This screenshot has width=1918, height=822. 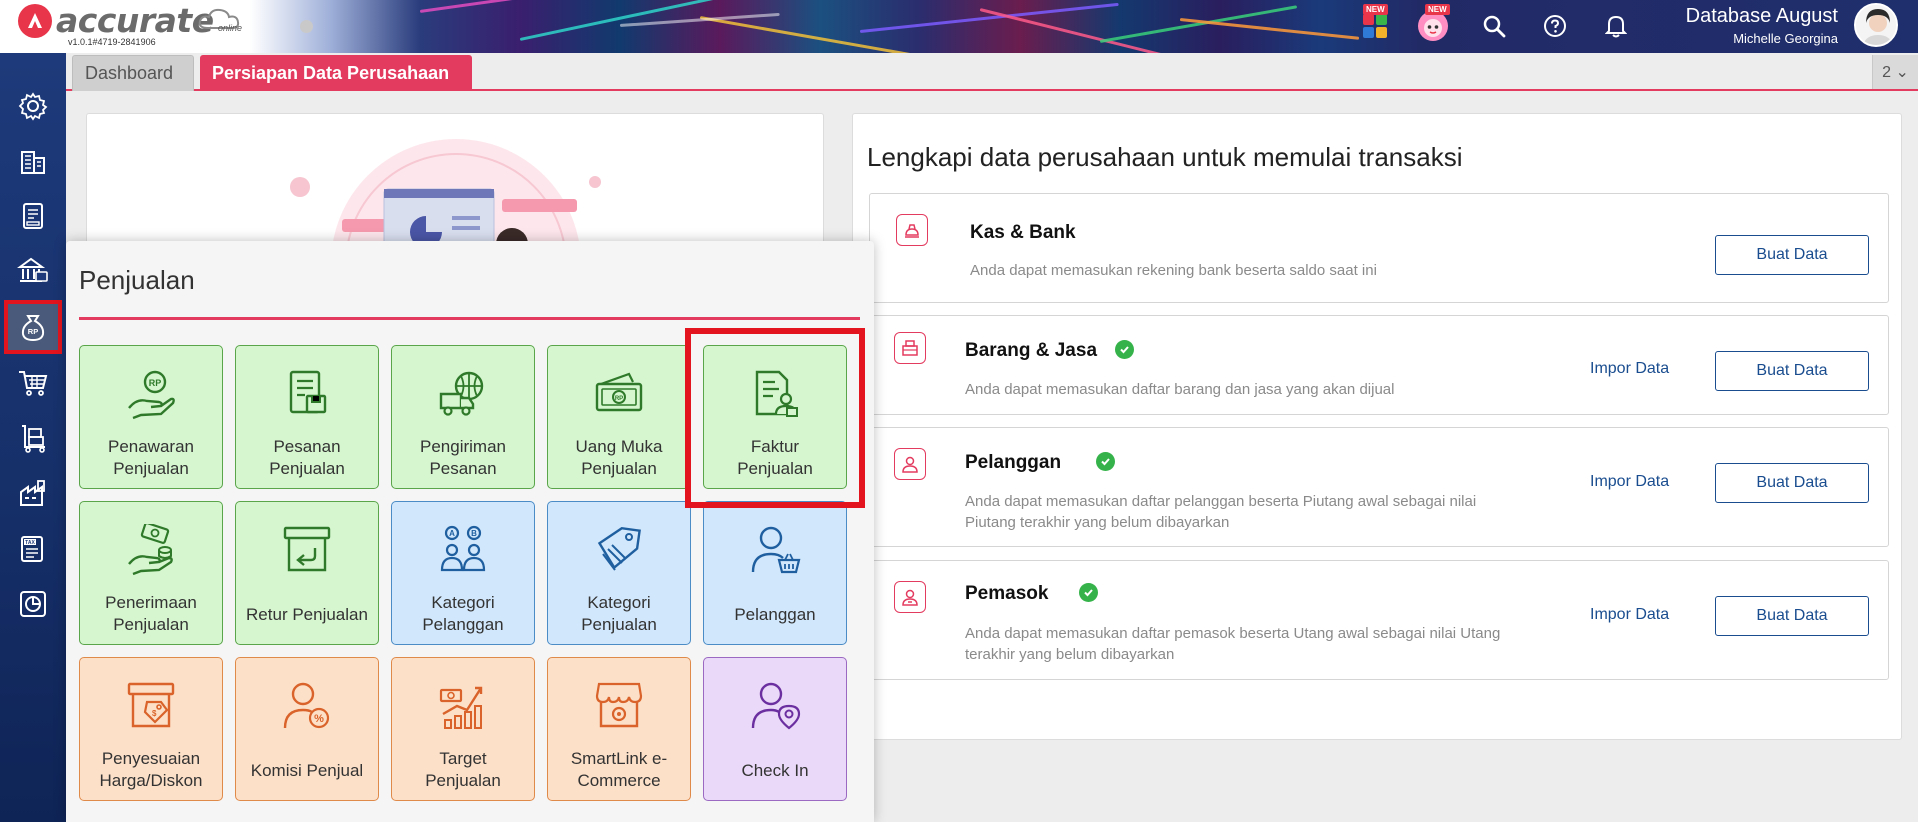 I want to click on tile-target-penjualan: Target Penjualan, so click(x=463, y=729).